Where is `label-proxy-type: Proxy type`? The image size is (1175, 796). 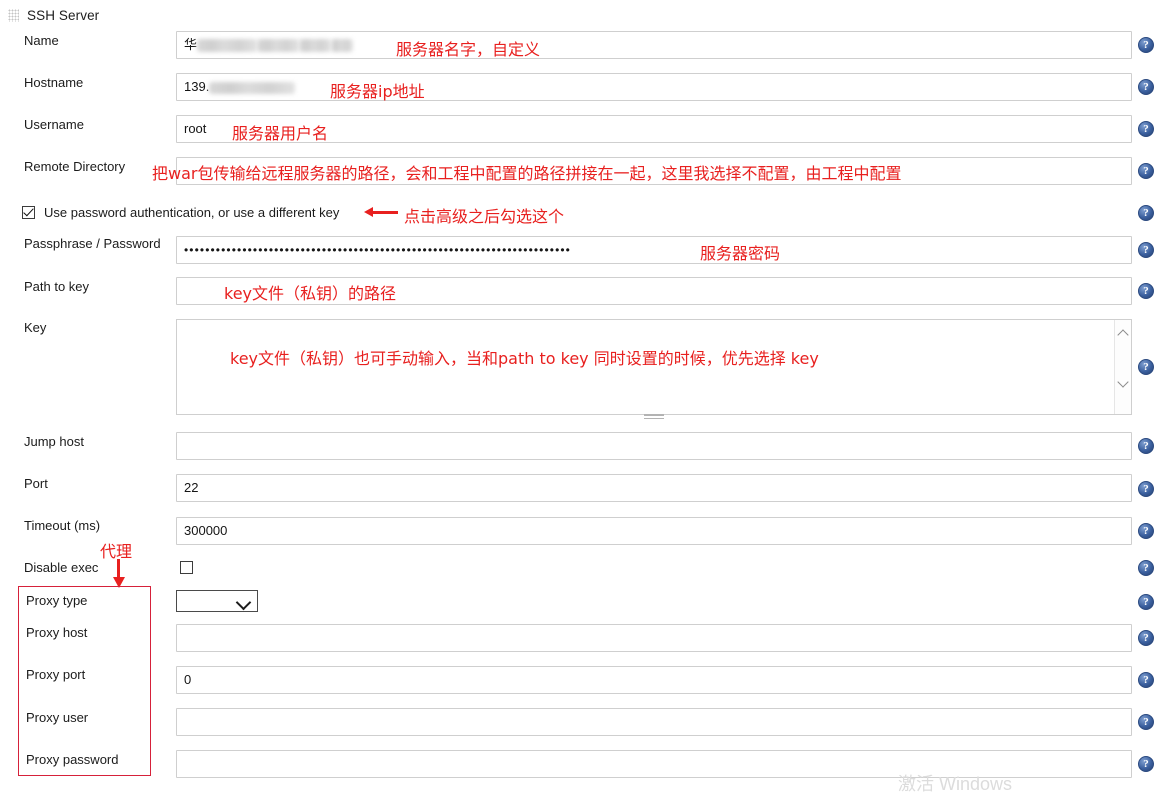 label-proxy-type: Proxy type is located at coordinates (57, 600).